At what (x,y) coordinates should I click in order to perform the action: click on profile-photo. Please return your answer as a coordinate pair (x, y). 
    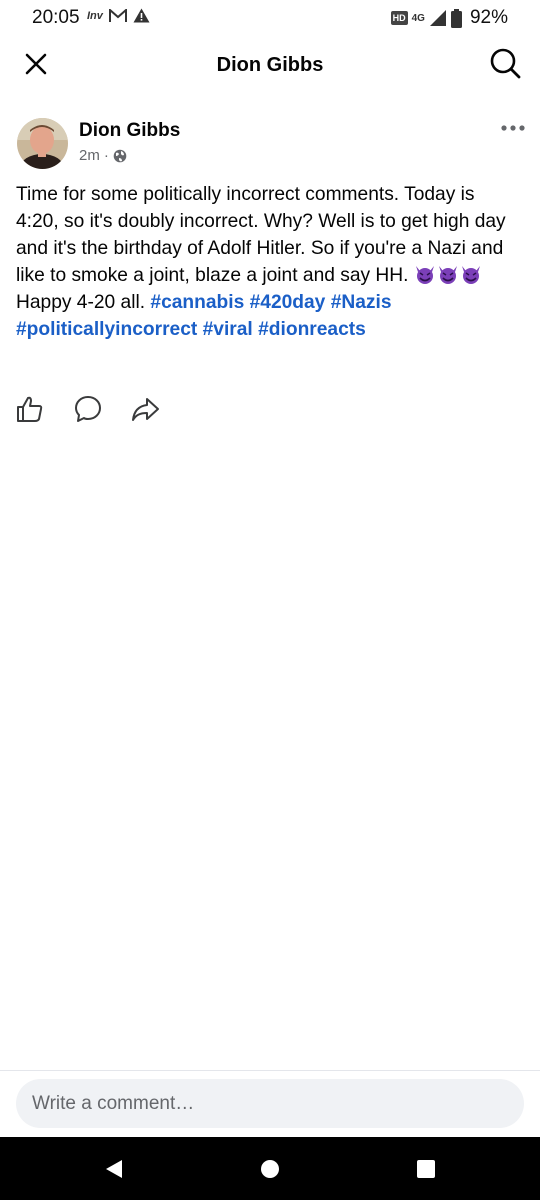
    Looking at the image, I should click on (42, 143).